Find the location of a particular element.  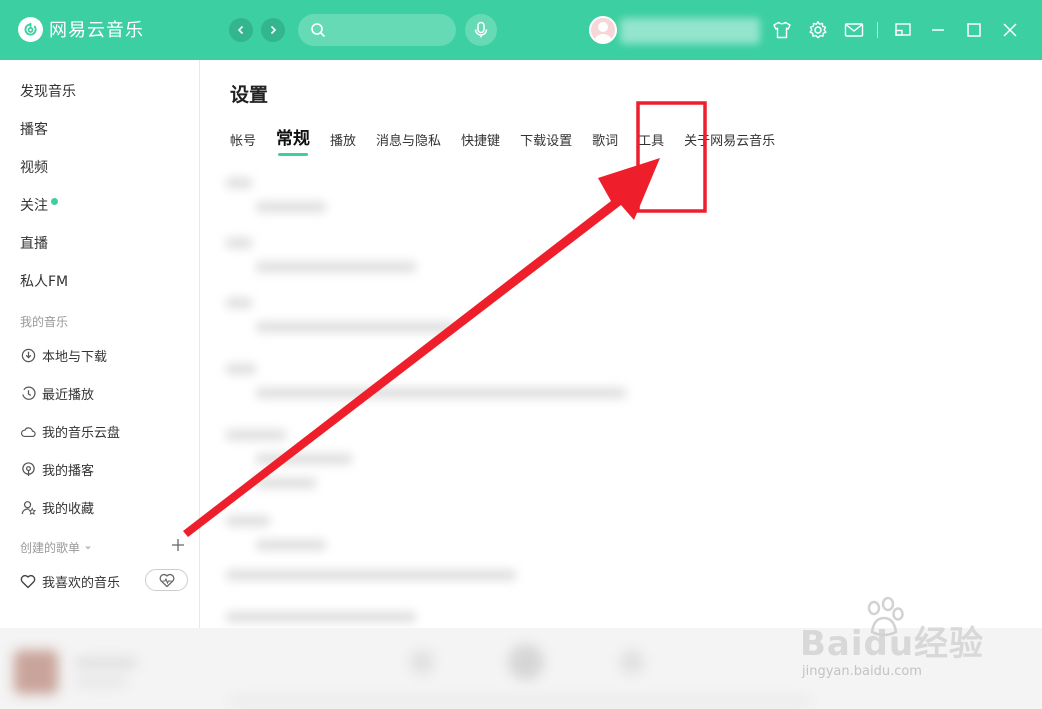

heartbeat-mode-button is located at coordinates (166, 580).